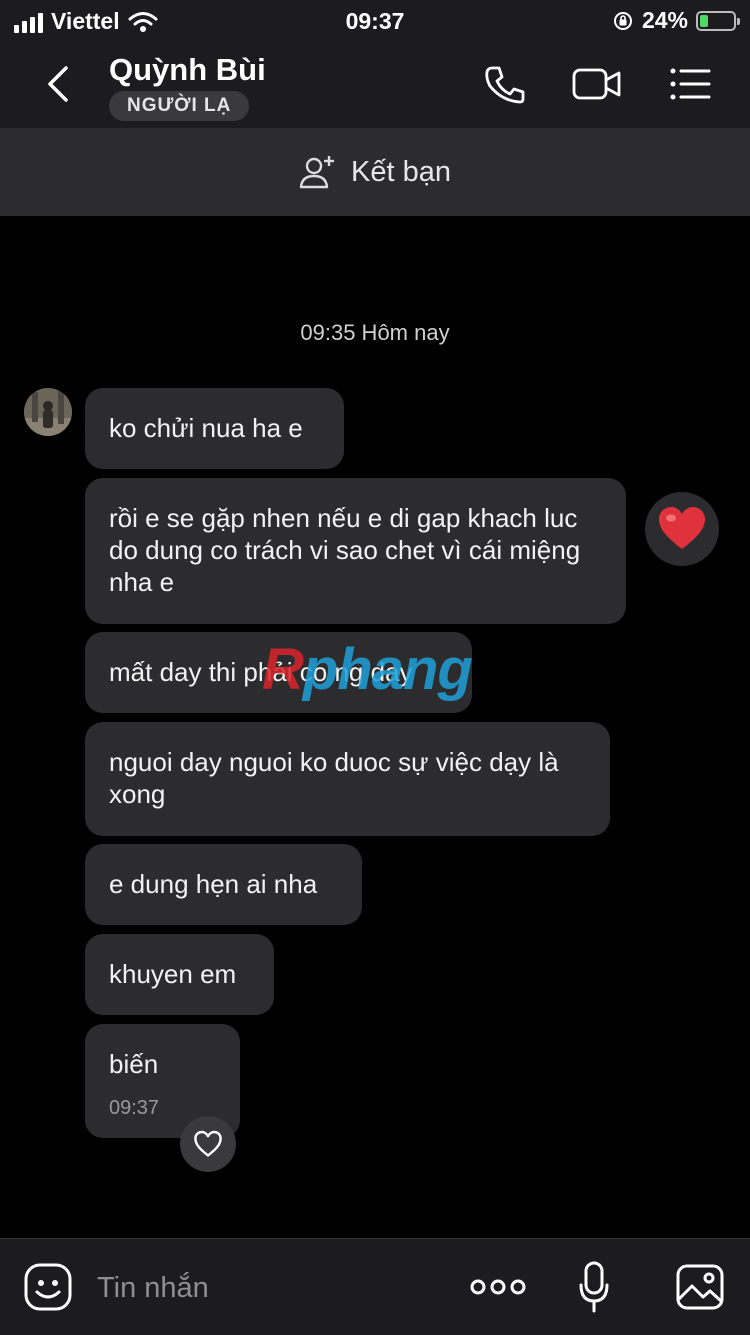 The height and width of the screenshot is (1335, 750). I want to click on message-composer, so click(375, 1286).